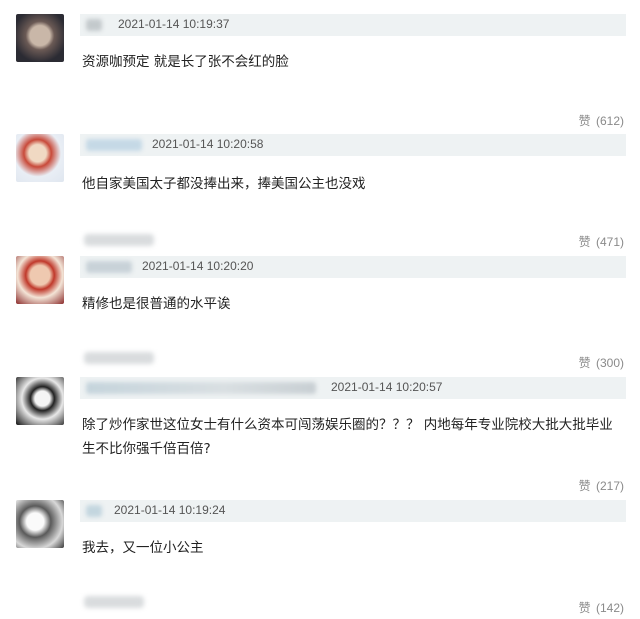 This screenshot has height=619, width=640. I want to click on comment-text: 资源咖预定 就是长了张不会红的脸, so click(185, 62).